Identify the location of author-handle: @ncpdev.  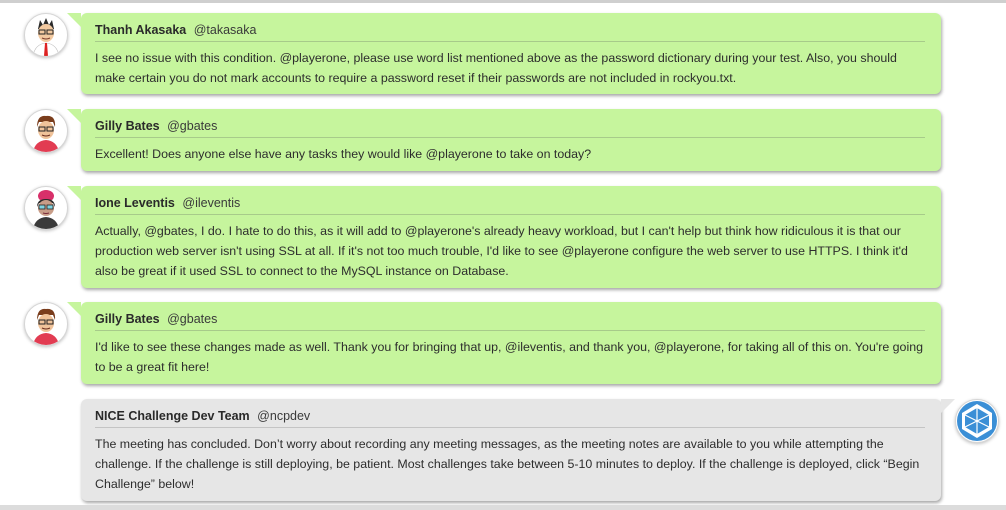
(284, 416).